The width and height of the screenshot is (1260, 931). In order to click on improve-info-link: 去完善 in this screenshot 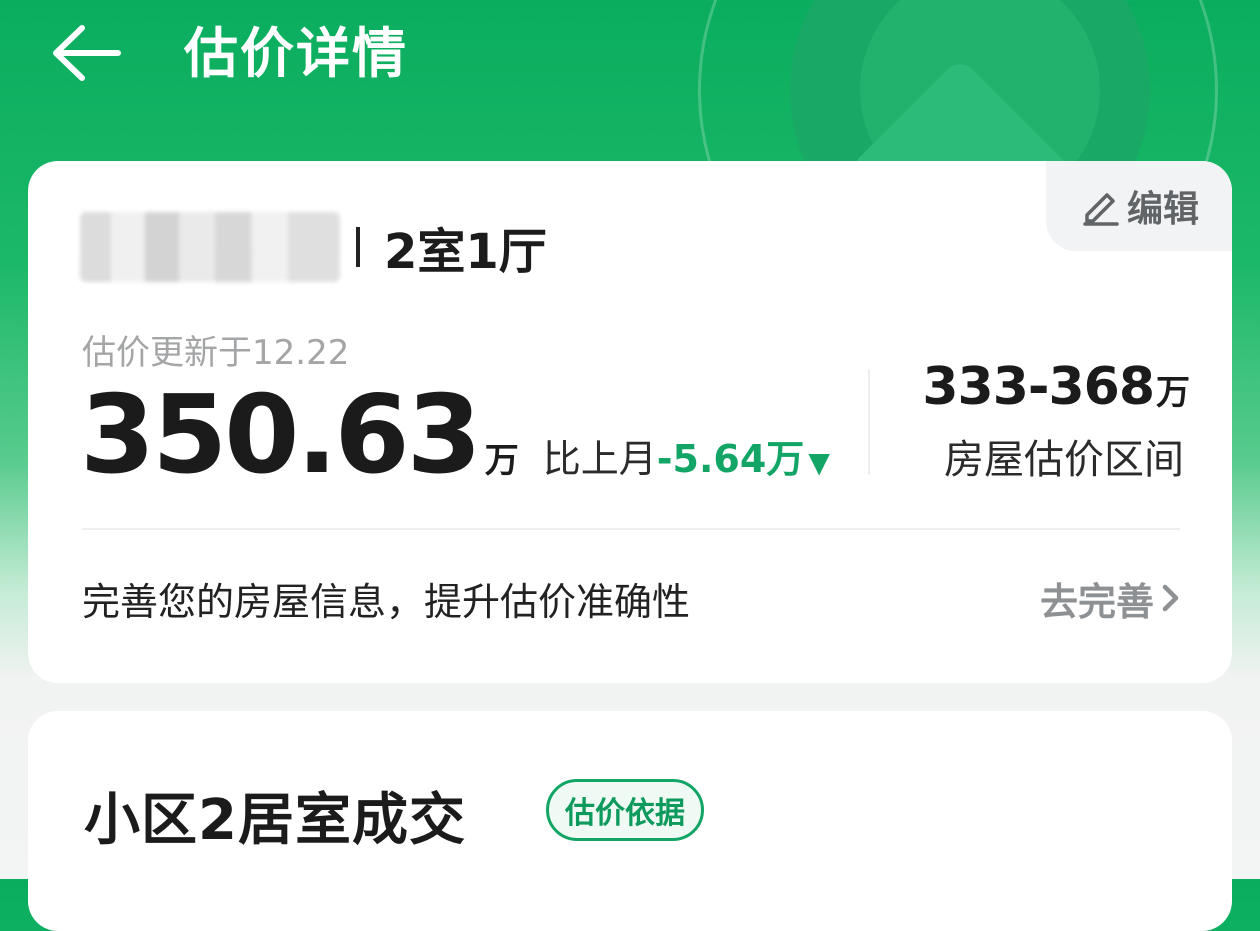, I will do `click(1111, 598)`.